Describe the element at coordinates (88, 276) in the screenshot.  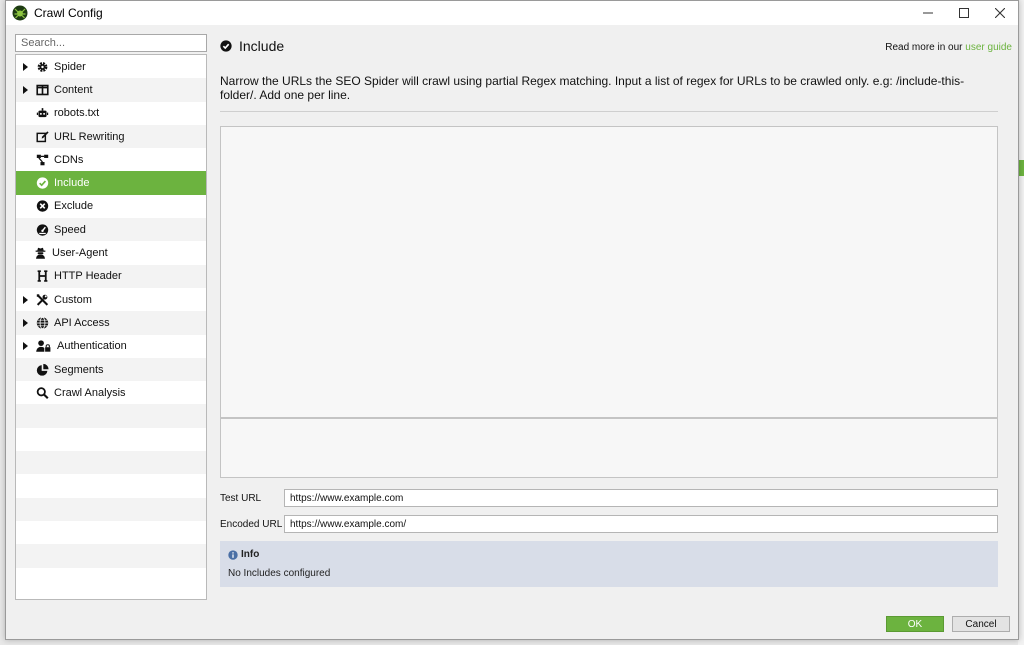
I see `sidebar-item-label: HTTP Header` at that location.